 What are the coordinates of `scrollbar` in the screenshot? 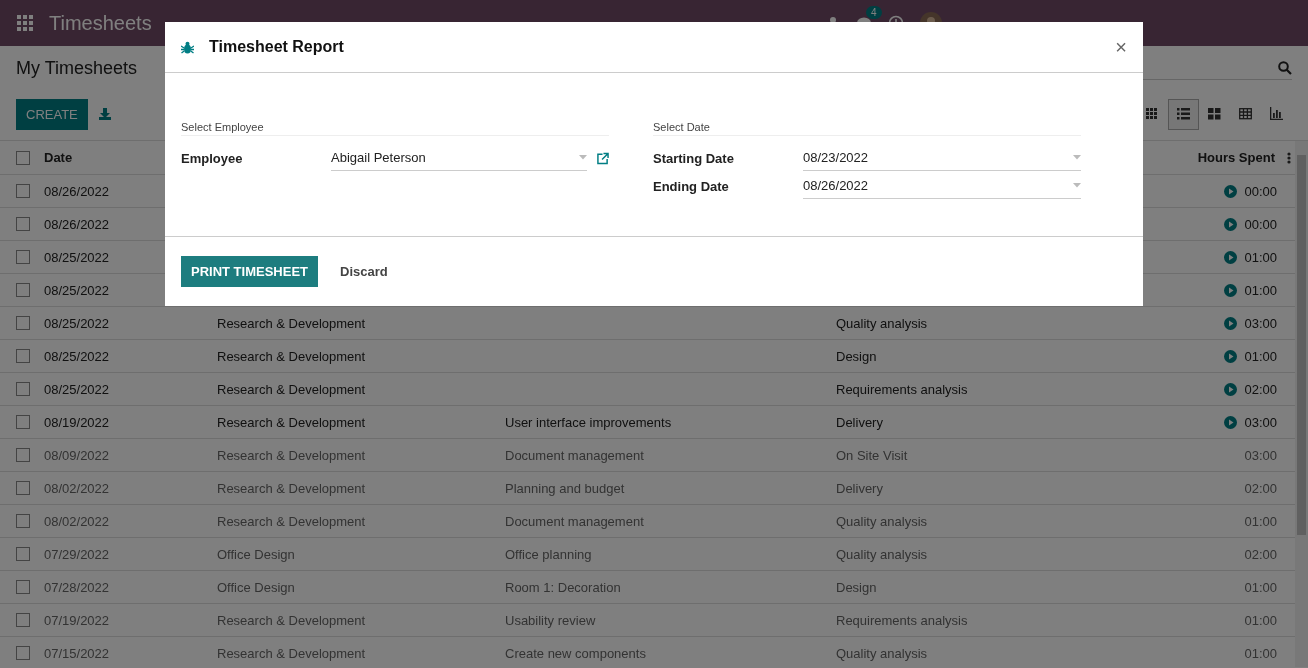 It's located at (1301, 404).